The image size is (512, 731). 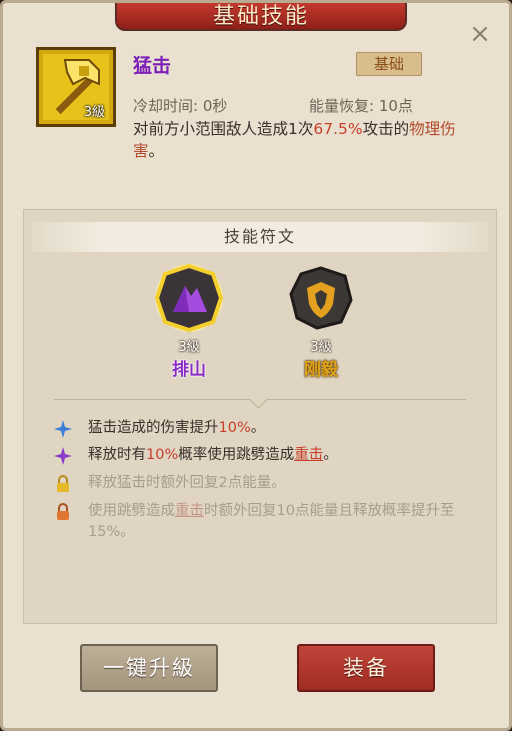 I want to click on blue-star-icon, so click(x=63, y=429).